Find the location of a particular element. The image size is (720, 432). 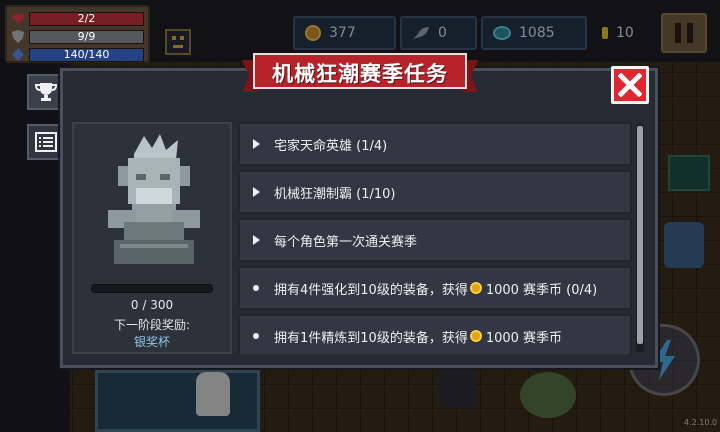

energy-bar: 140/140 is located at coordinates (86, 54).